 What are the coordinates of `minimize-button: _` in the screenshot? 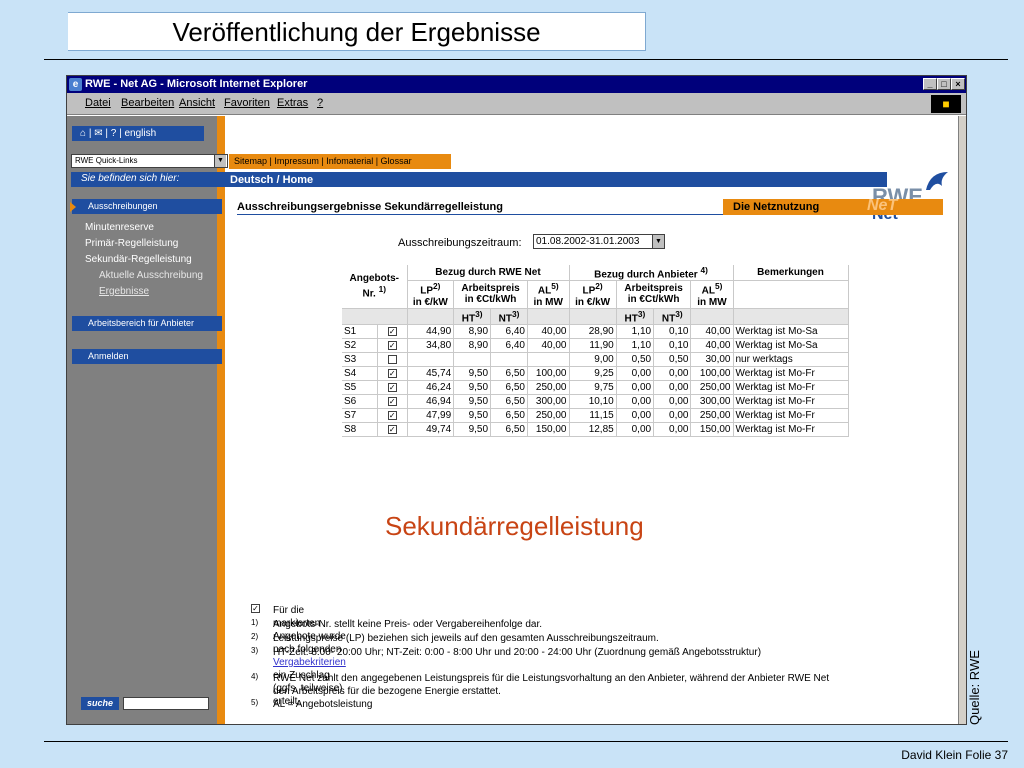 It's located at (930, 84).